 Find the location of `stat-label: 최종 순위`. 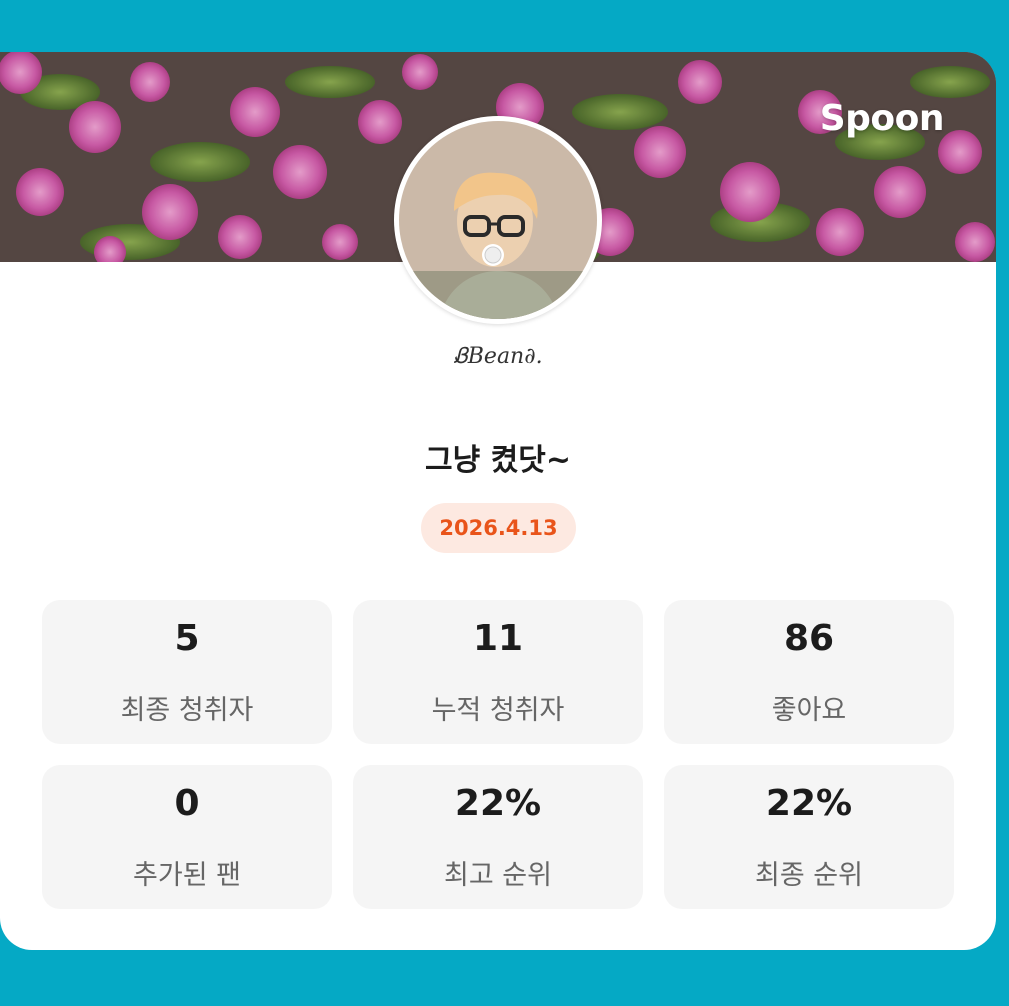

stat-label: 최종 순위 is located at coordinates (809, 875).